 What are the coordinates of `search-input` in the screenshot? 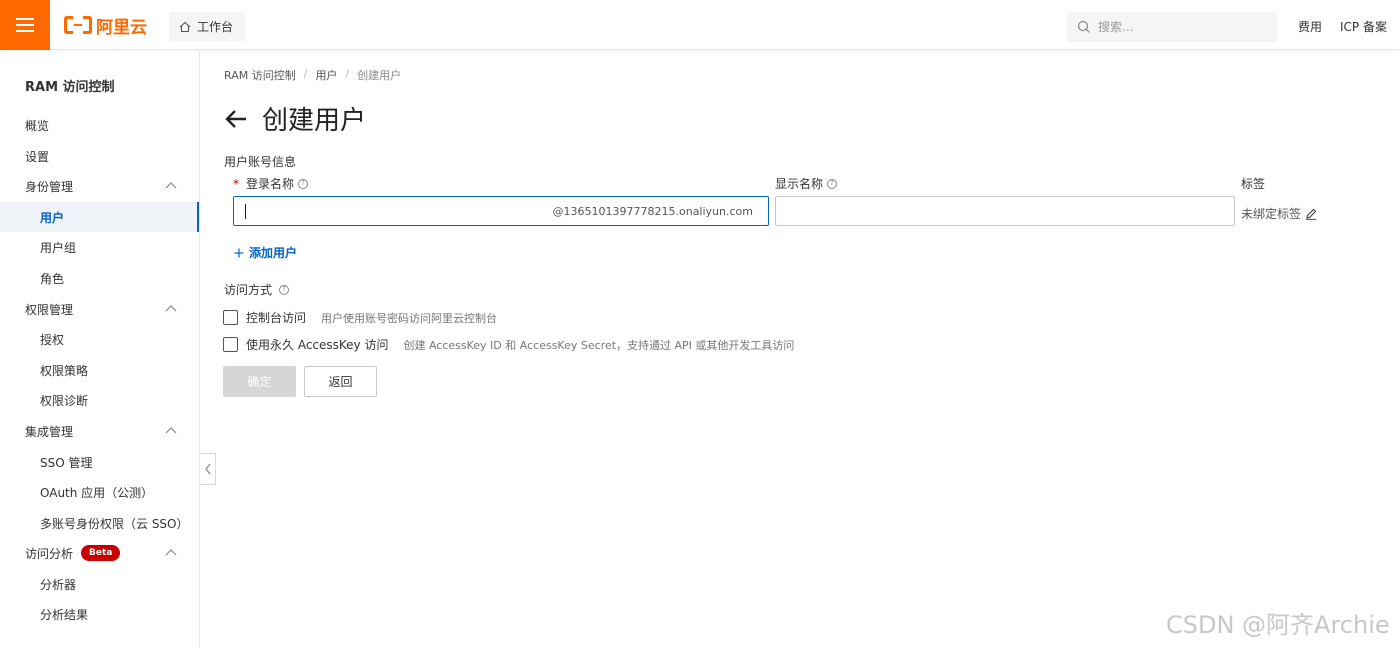 It's located at (1183, 27).